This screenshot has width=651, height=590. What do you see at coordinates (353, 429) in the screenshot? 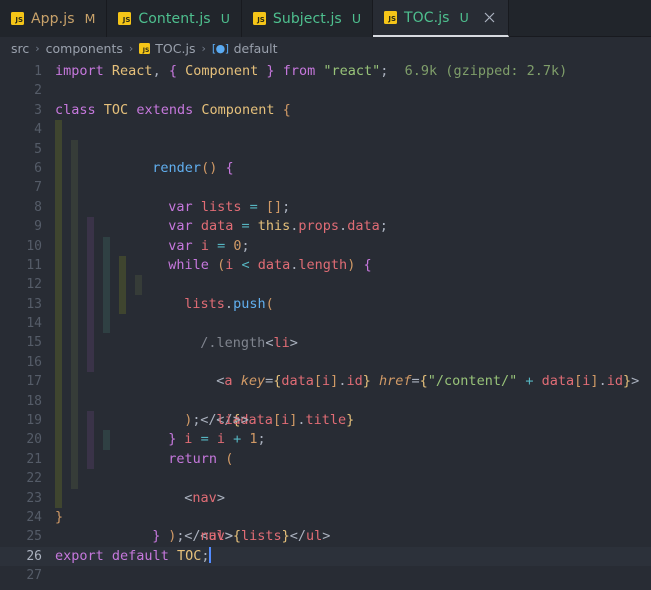
I see `line-content: return (` at bounding box center [353, 429].